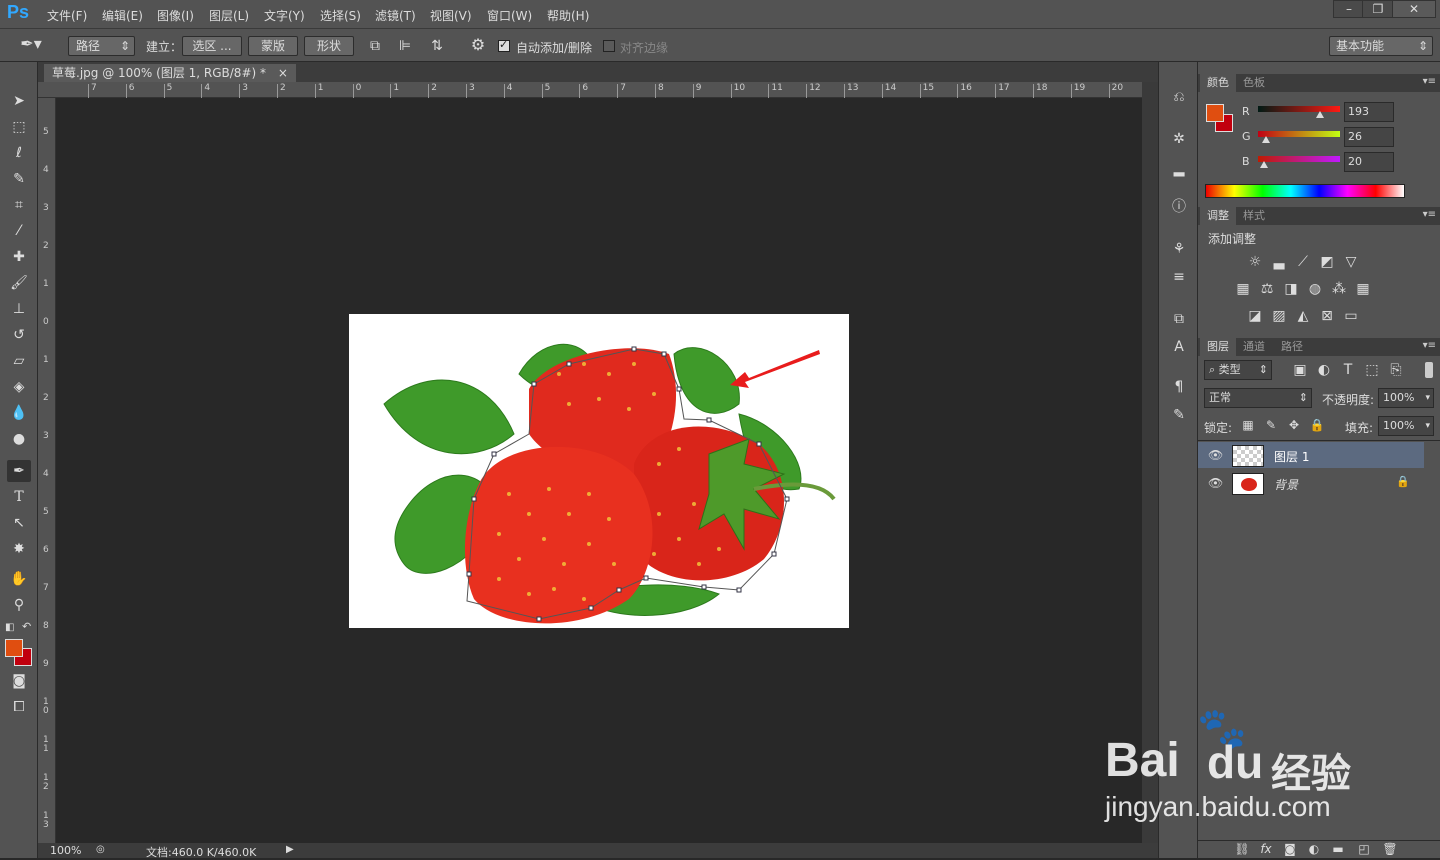  What do you see at coordinates (1254, 347) in the screenshot?
I see `tab-channels: 通道` at bounding box center [1254, 347].